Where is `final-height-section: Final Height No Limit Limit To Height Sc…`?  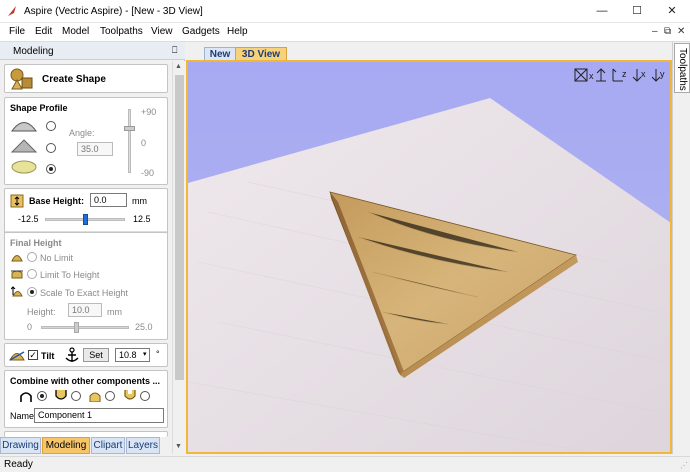
final-height-section: Final Height No Limit Limit To Height Sc… is located at coordinates (86, 286).